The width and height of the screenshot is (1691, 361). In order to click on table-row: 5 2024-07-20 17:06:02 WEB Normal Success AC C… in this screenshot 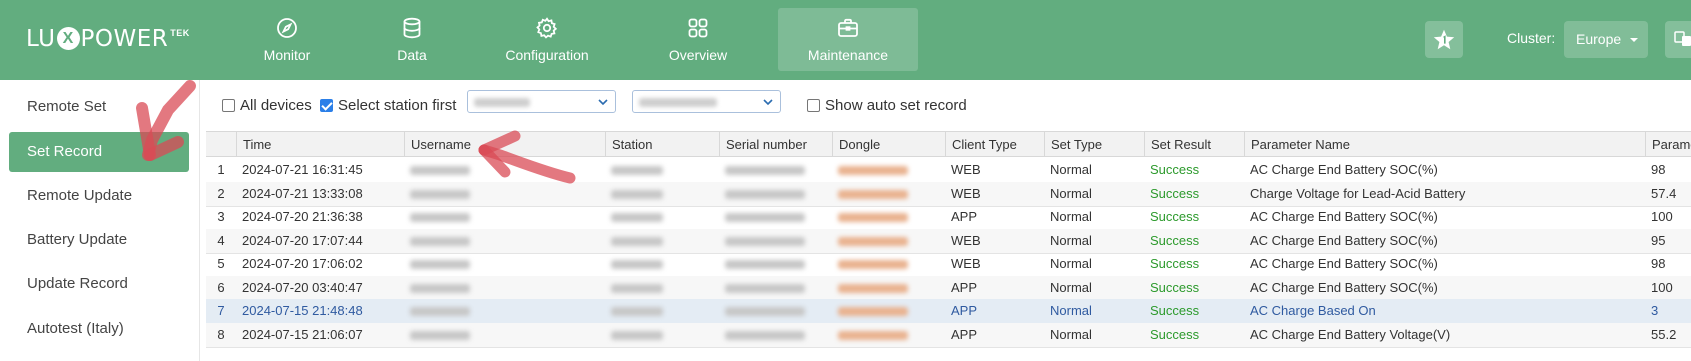, I will do `click(948, 264)`.